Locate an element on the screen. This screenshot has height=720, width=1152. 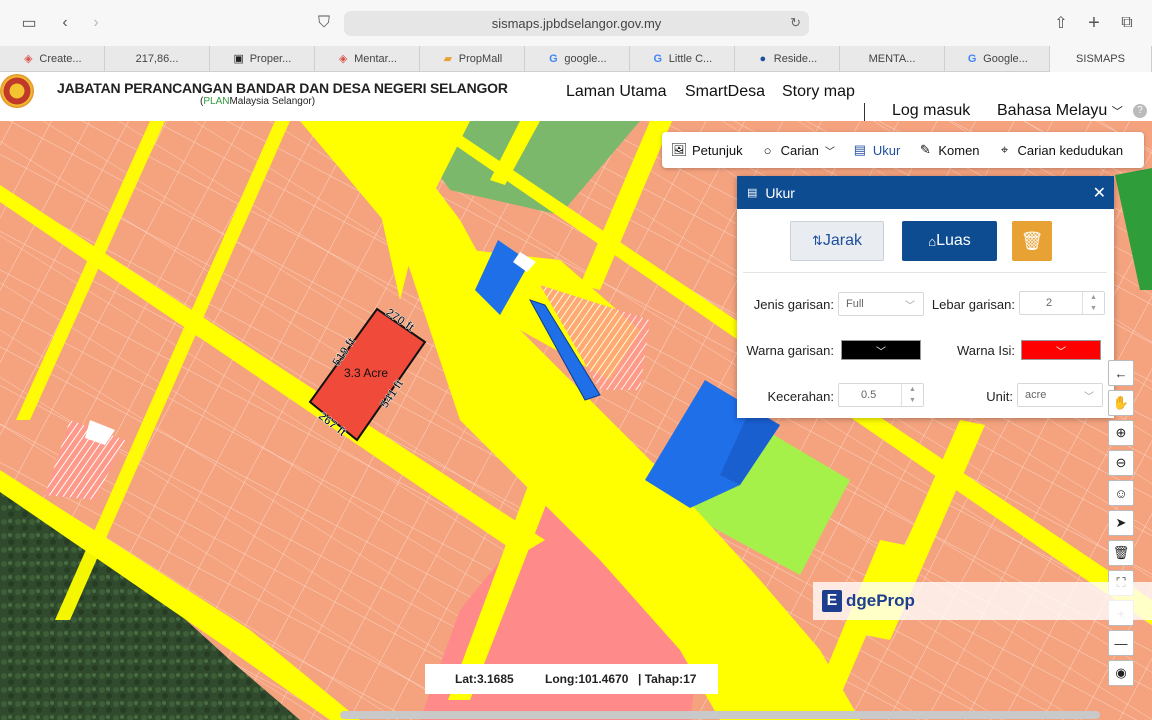
edgeprop-watermark: E dgeProp is located at coordinates (982, 601).